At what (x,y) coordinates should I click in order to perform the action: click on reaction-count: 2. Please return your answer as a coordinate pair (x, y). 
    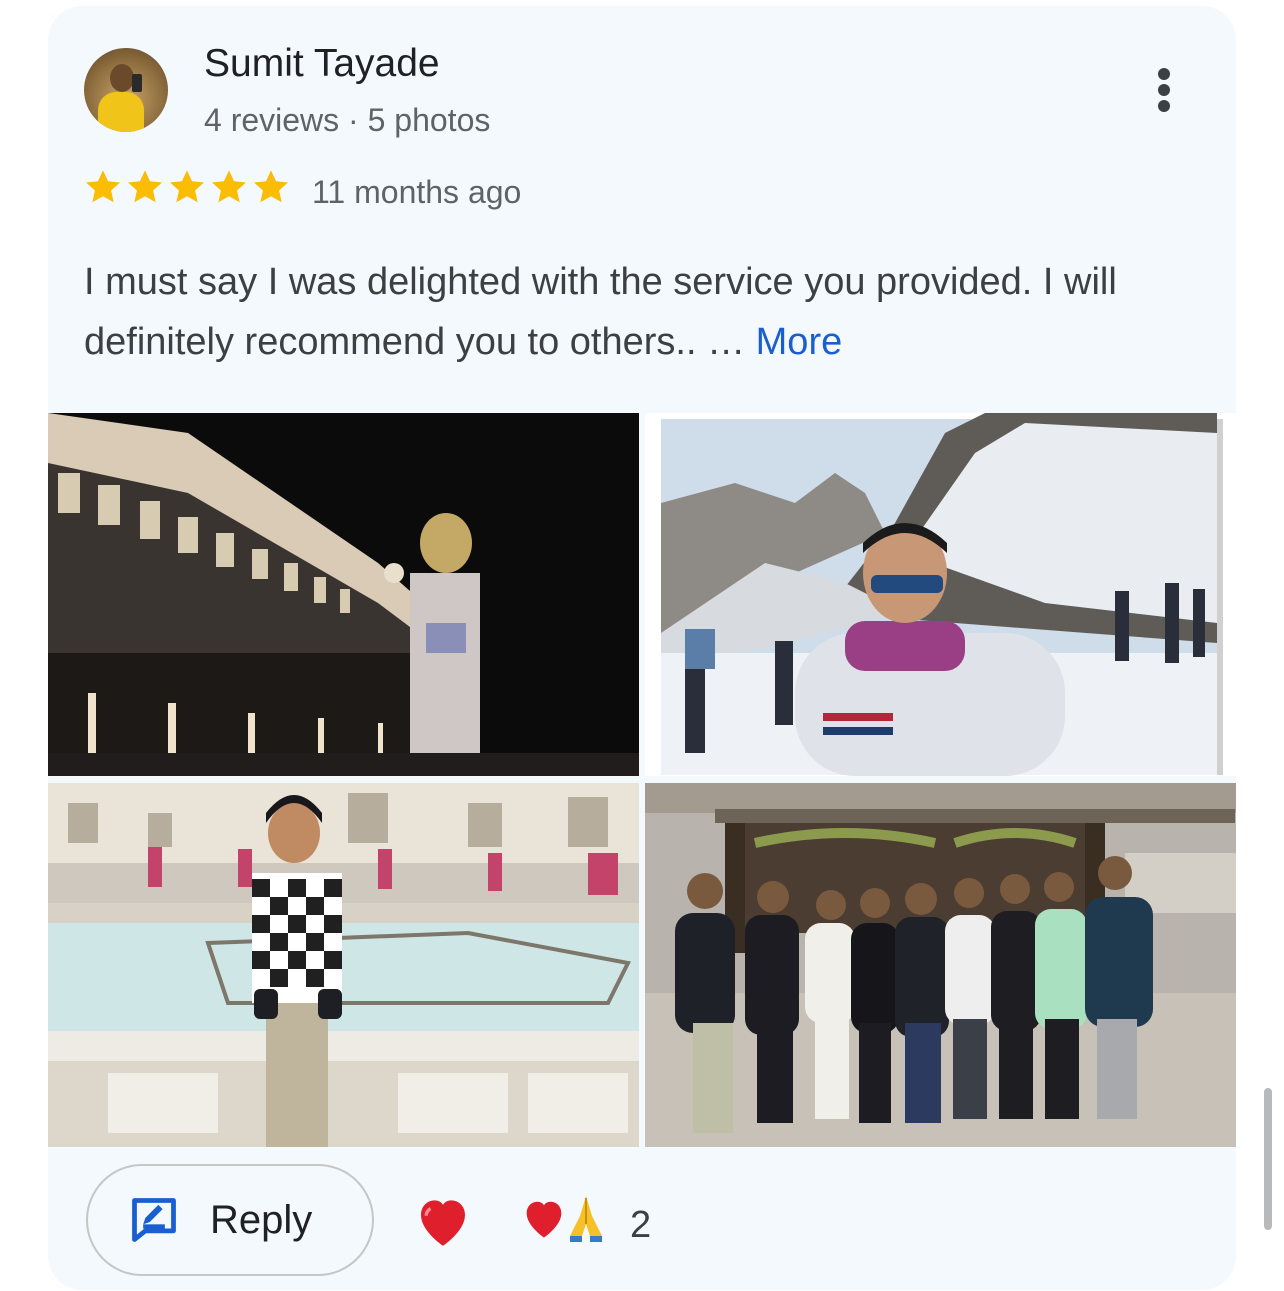
    Looking at the image, I should click on (641, 1225).